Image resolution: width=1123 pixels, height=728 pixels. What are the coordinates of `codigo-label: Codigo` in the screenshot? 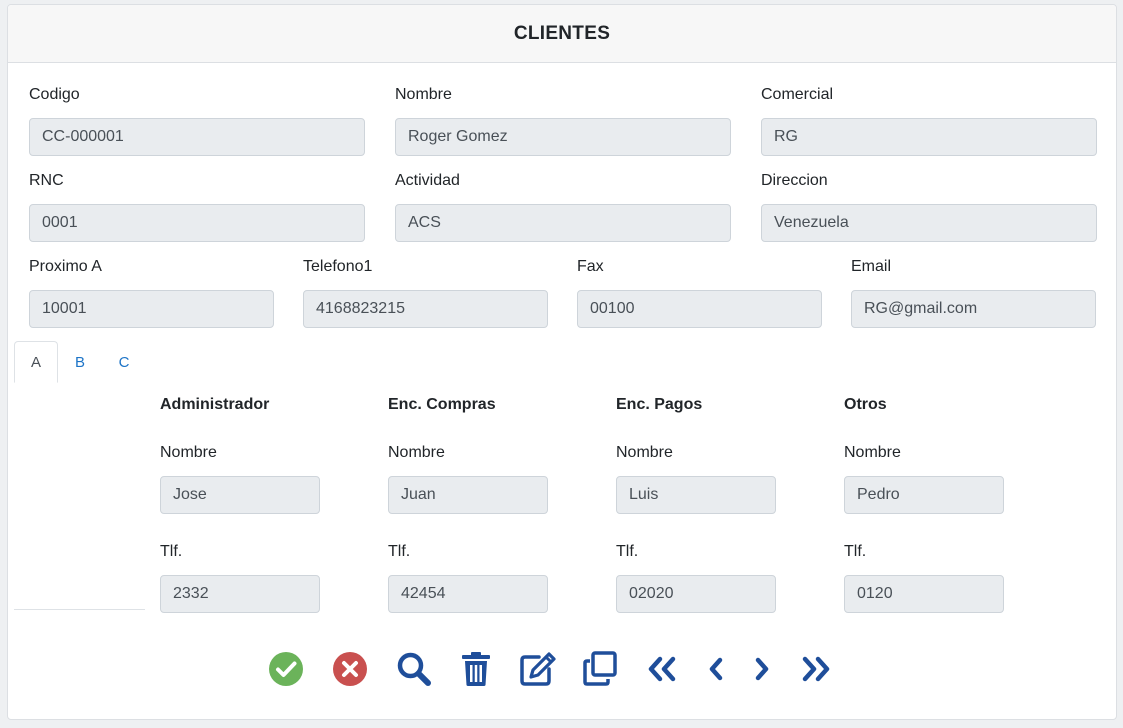 It's located at (54, 94).